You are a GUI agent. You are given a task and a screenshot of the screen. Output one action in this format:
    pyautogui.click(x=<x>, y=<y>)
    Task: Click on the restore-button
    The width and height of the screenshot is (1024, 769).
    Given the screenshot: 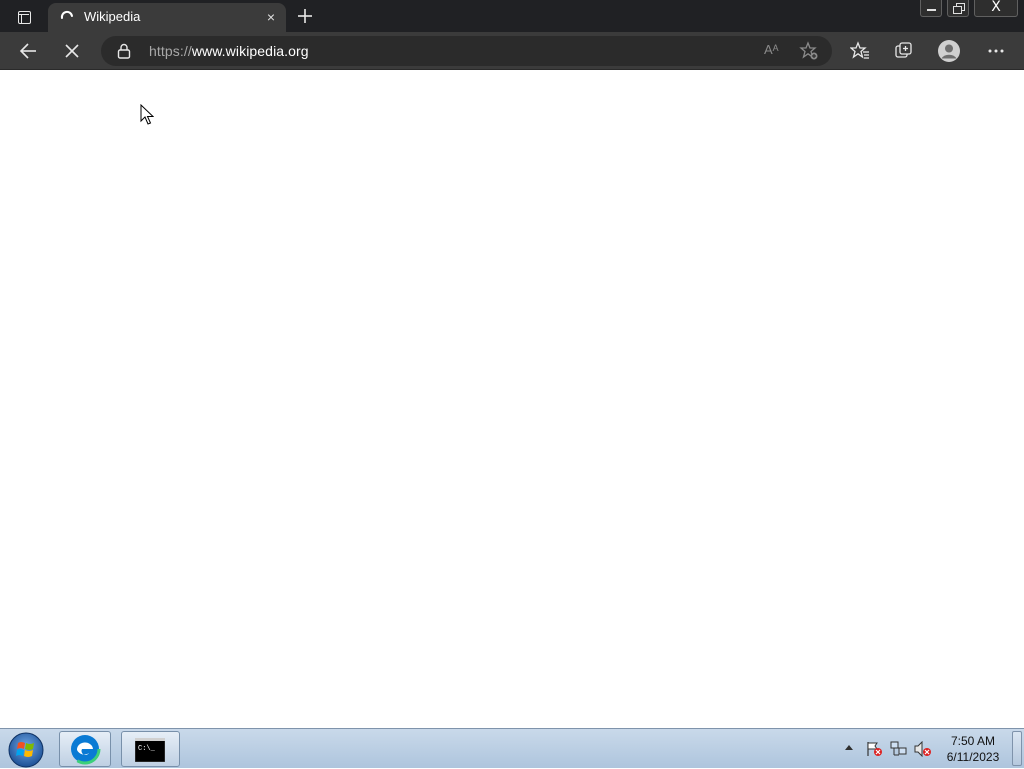 What is the action you would take?
    pyautogui.click(x=958, y=8)
    